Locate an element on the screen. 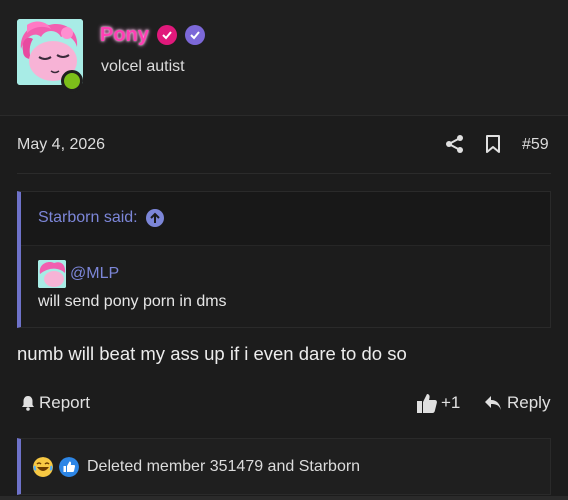 This screenshot has height=500, width=568. laughing-emoji-icon is located at coordinates (43, 466).